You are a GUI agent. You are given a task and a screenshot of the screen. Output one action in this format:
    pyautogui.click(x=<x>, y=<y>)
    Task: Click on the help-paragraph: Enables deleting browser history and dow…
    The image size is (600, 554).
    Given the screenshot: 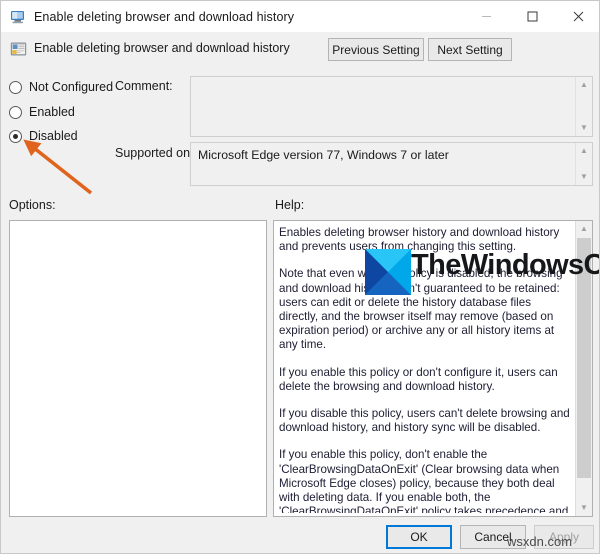 What is the action you would take?
    pyautogui.click(x=419, y=240)
    